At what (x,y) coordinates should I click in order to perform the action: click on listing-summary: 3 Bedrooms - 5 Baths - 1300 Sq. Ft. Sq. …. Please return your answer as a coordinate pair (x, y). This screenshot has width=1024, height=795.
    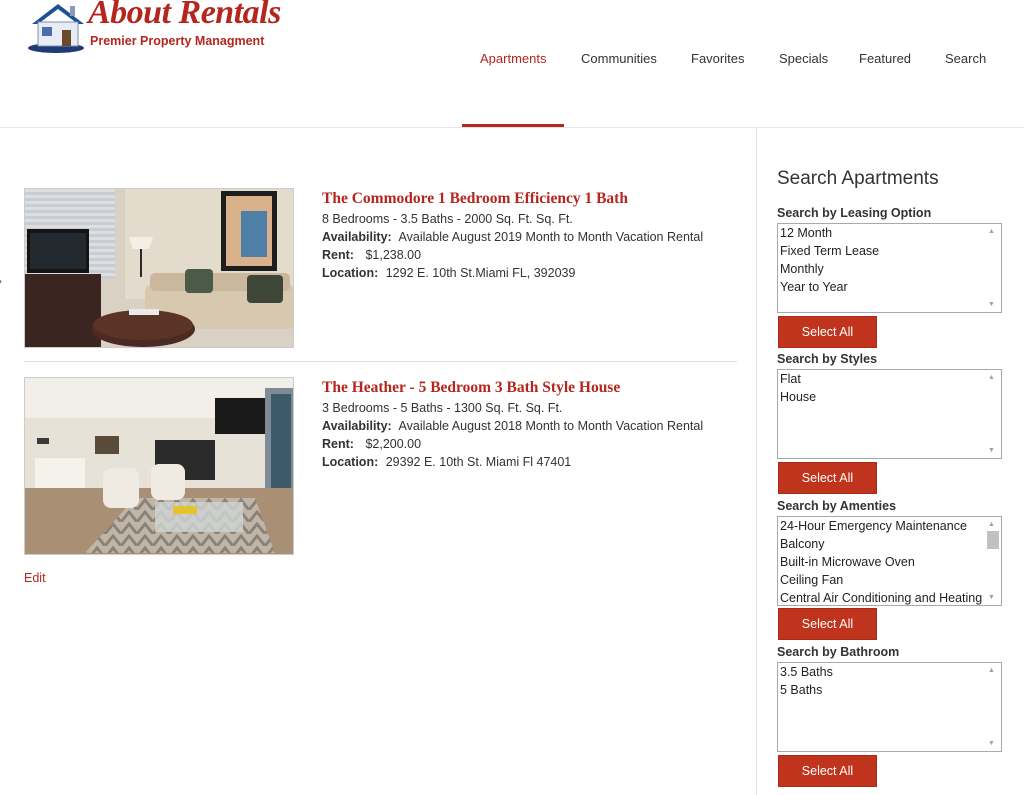
    Looking at the image, I should click on (442, 408).